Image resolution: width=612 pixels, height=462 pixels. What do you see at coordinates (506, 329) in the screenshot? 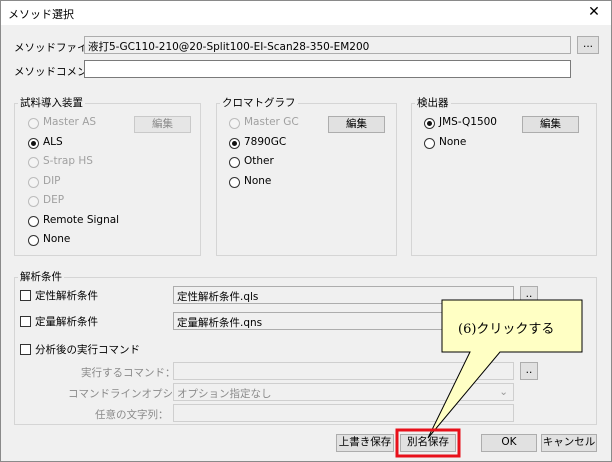
I see `callout-text: (6)クリックする` at bounding box center [506, 329].